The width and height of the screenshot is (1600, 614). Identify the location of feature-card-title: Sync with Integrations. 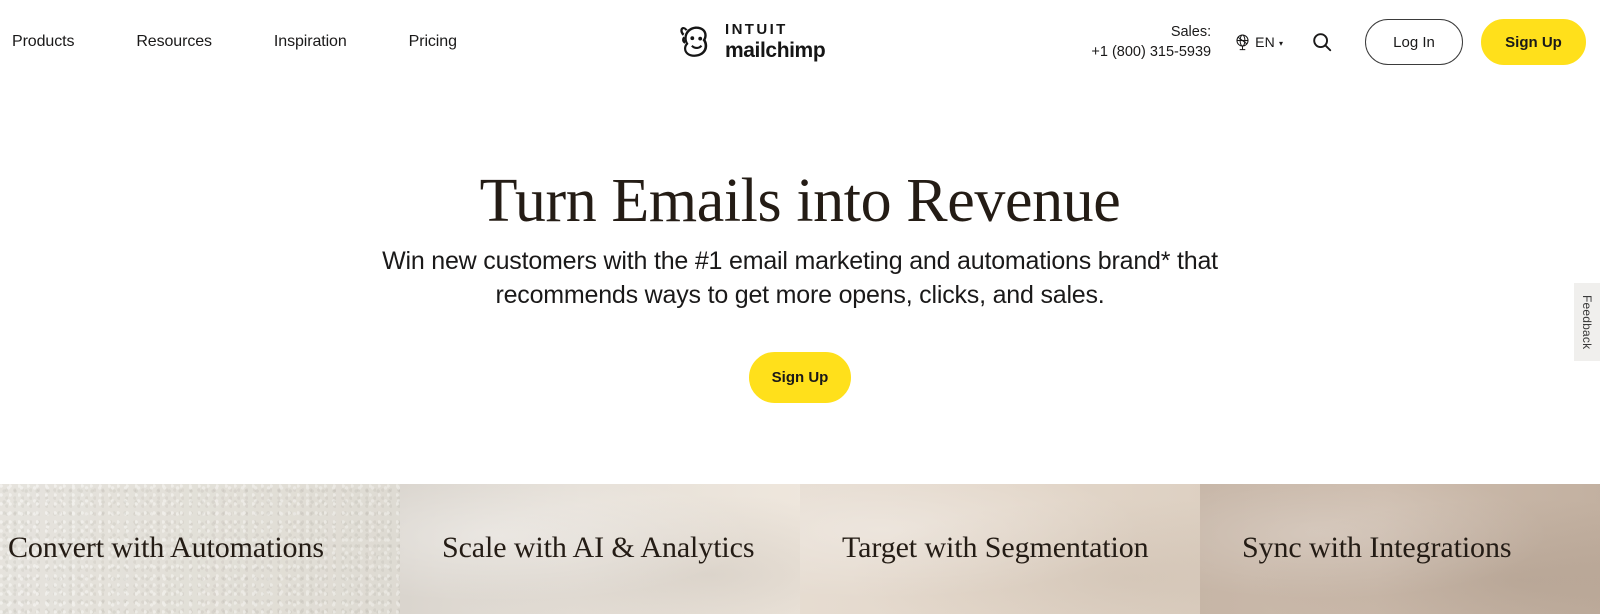
(1377, 547).